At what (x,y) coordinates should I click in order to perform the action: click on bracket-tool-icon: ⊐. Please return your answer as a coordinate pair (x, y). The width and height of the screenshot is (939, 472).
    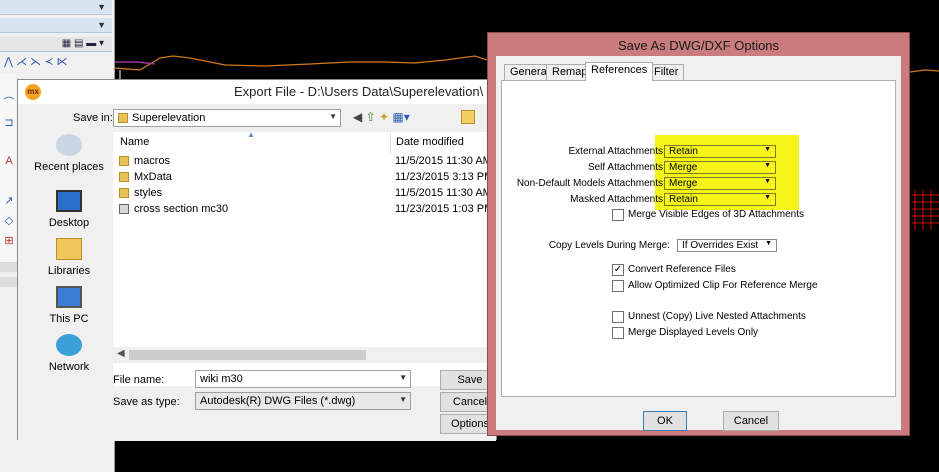
    Looking at the image, I should click on (9, 123).